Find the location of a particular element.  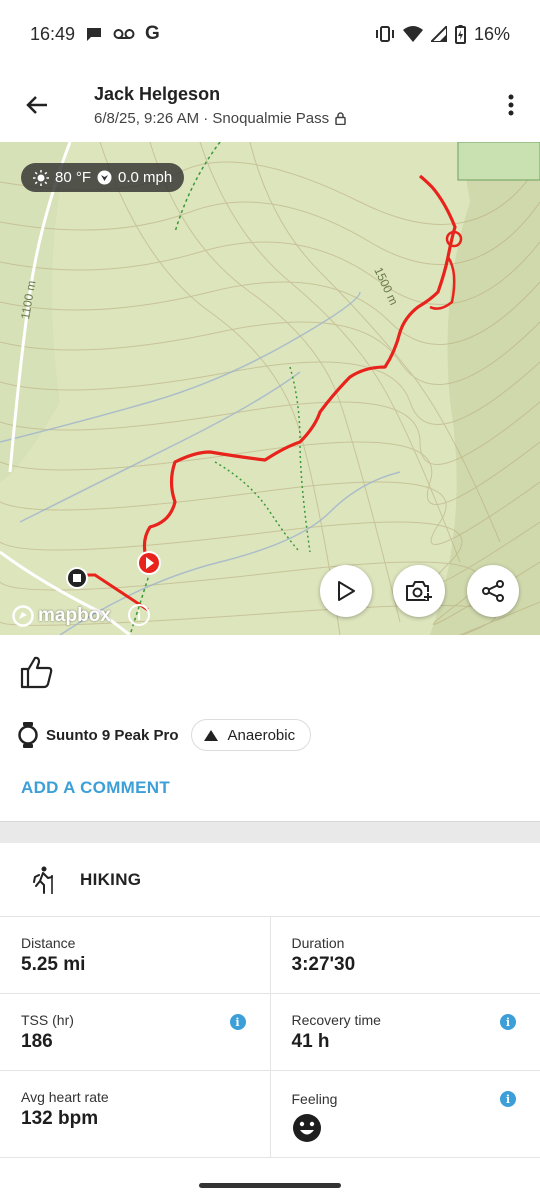

stat-feeling: Feeling i is located at coordinates (404, 1114).